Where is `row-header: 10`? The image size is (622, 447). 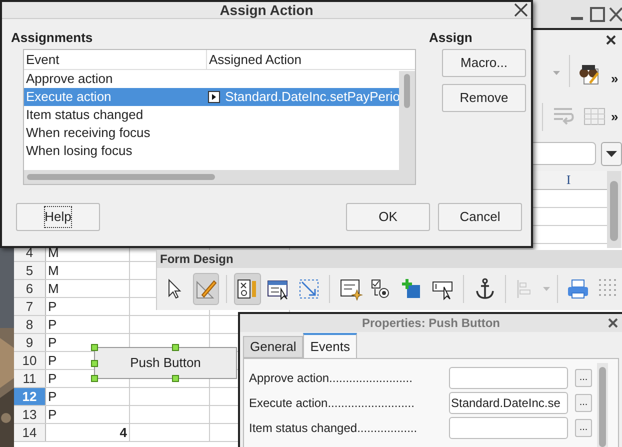 row-header: 10 is located at coordinates (30, 360).